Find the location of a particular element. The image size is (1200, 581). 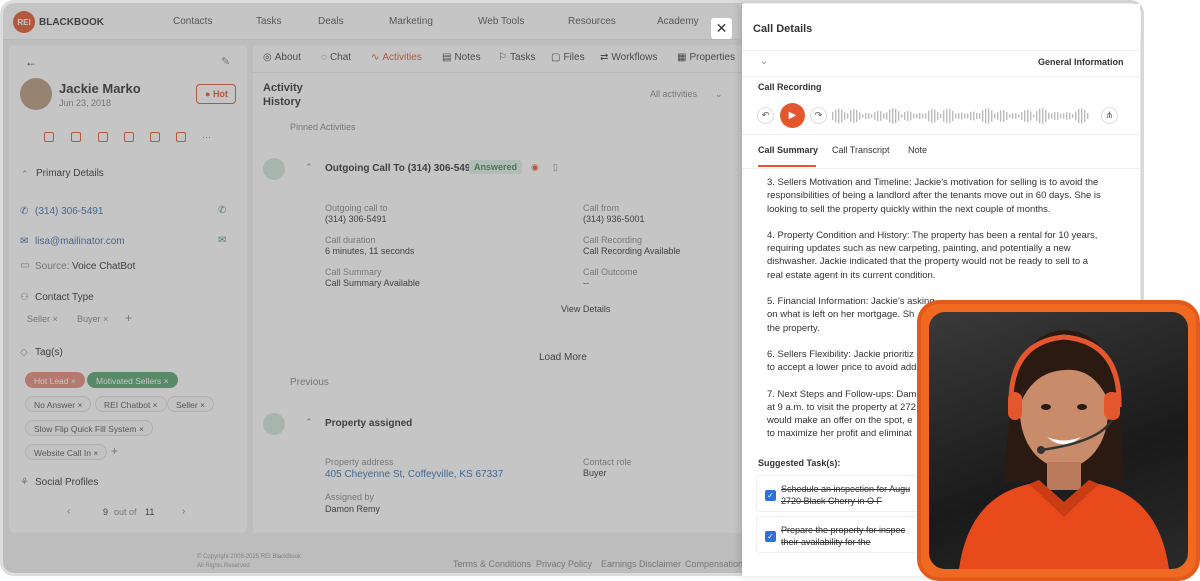

close-button: ✕ is located at coordinates (721, 28).